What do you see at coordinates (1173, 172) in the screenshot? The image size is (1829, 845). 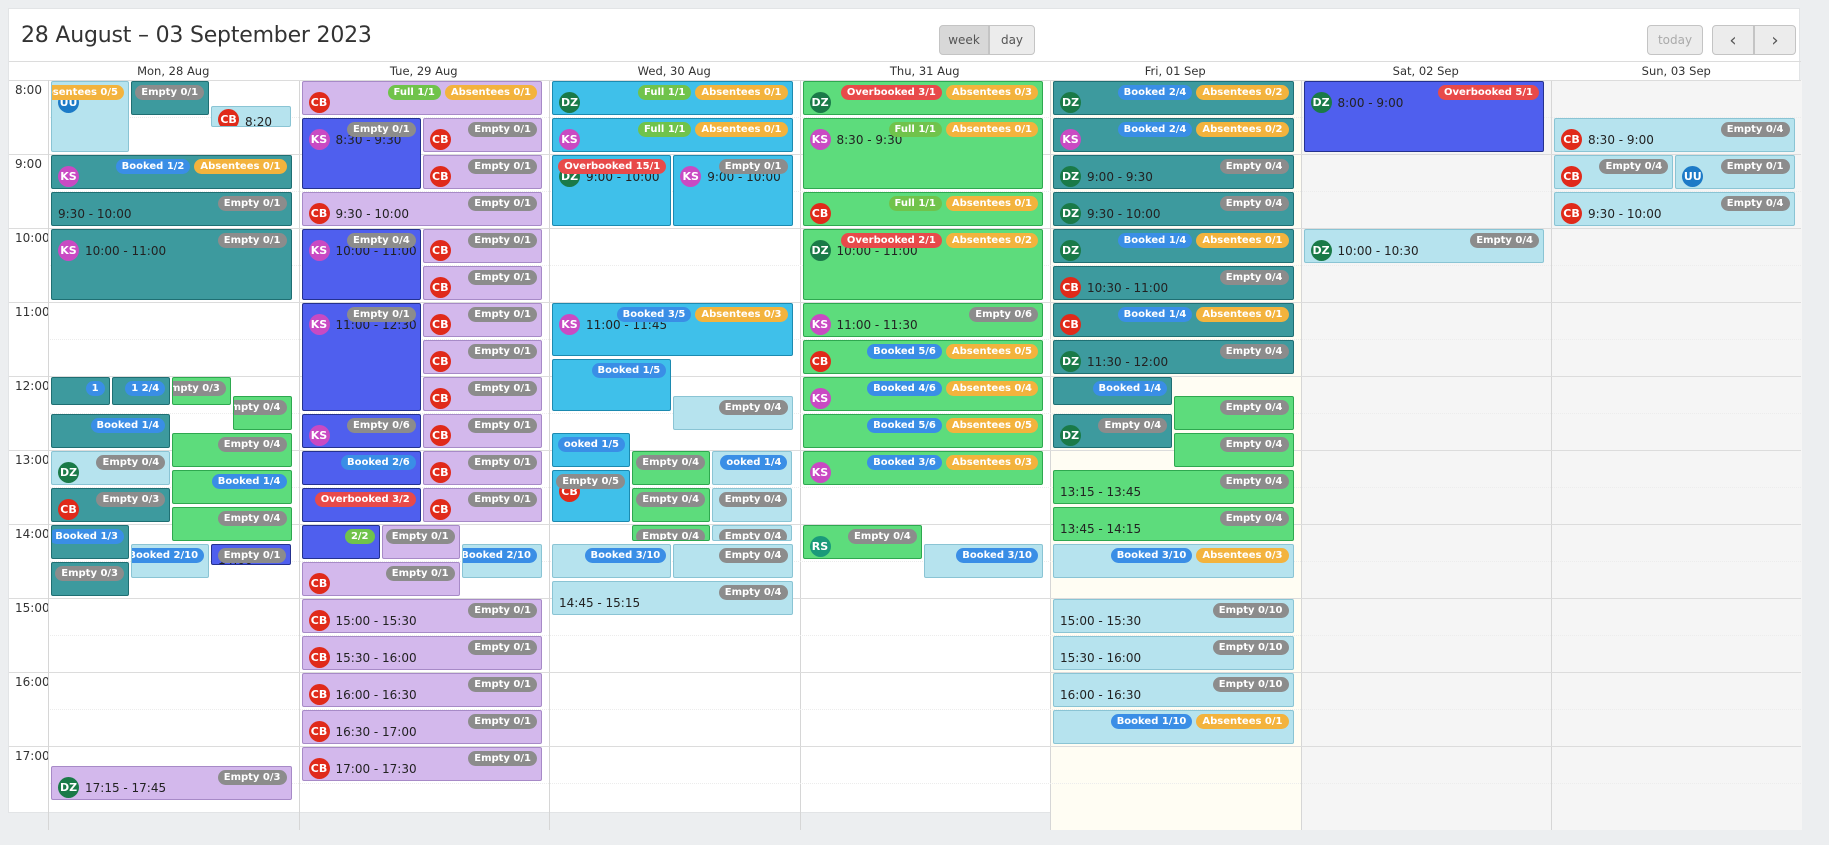 I see `calendar-event: DZ 9:00 - 9:30 Empty 0/4` at bounding box center [1173, 172].